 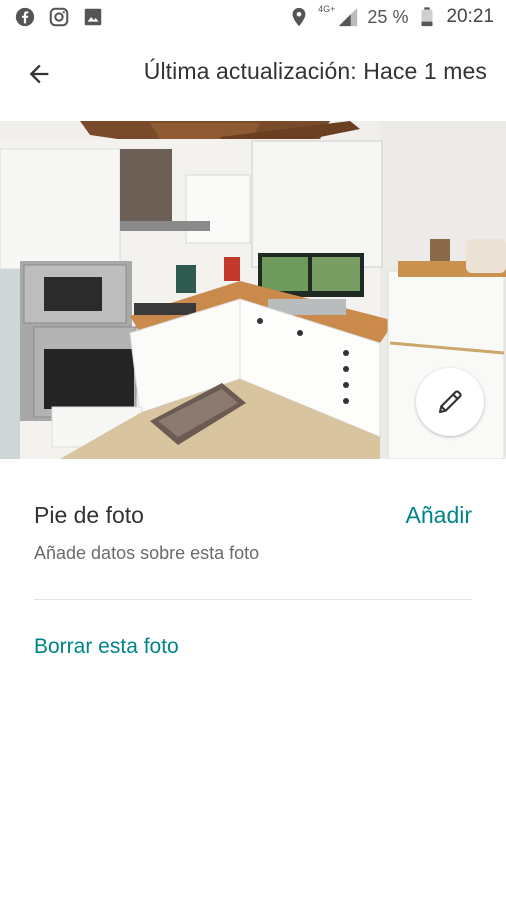 What do you see at coordinates (388, 16) in the screenshot?
I see `battery-percent: 25 %` at bounding box center [388, 16].